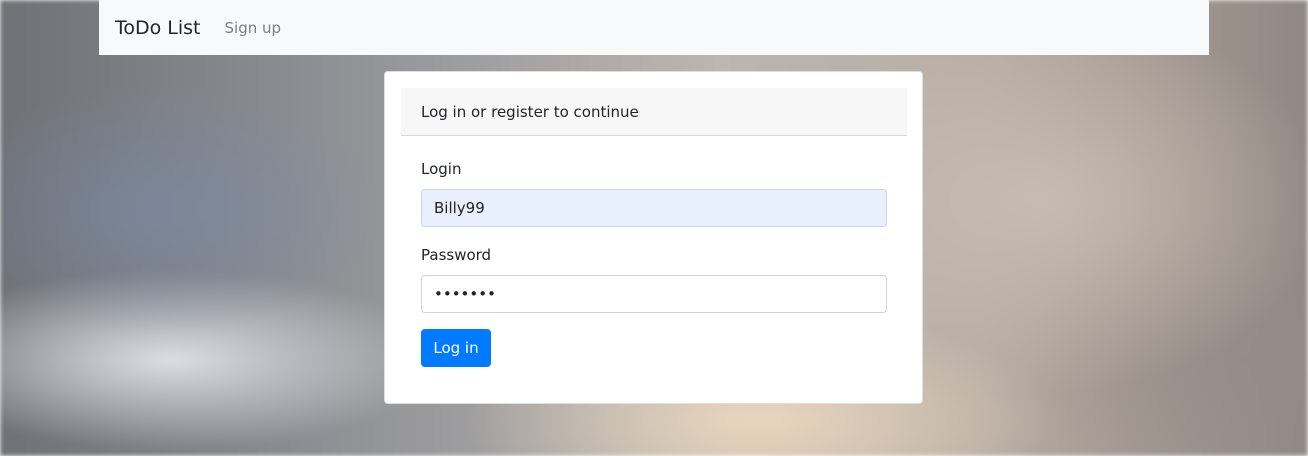  I want to click on login-button: Log in, so click(456, 348).